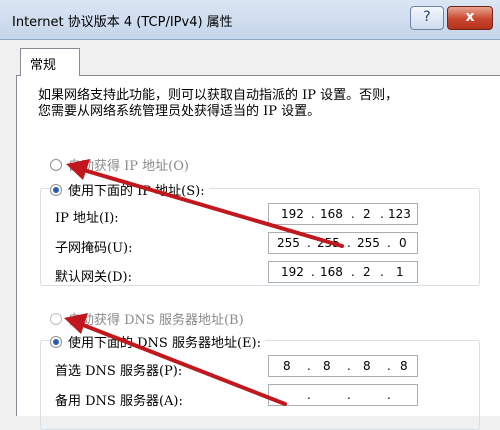  I want to click on close-icon: x, so click(470, 17).